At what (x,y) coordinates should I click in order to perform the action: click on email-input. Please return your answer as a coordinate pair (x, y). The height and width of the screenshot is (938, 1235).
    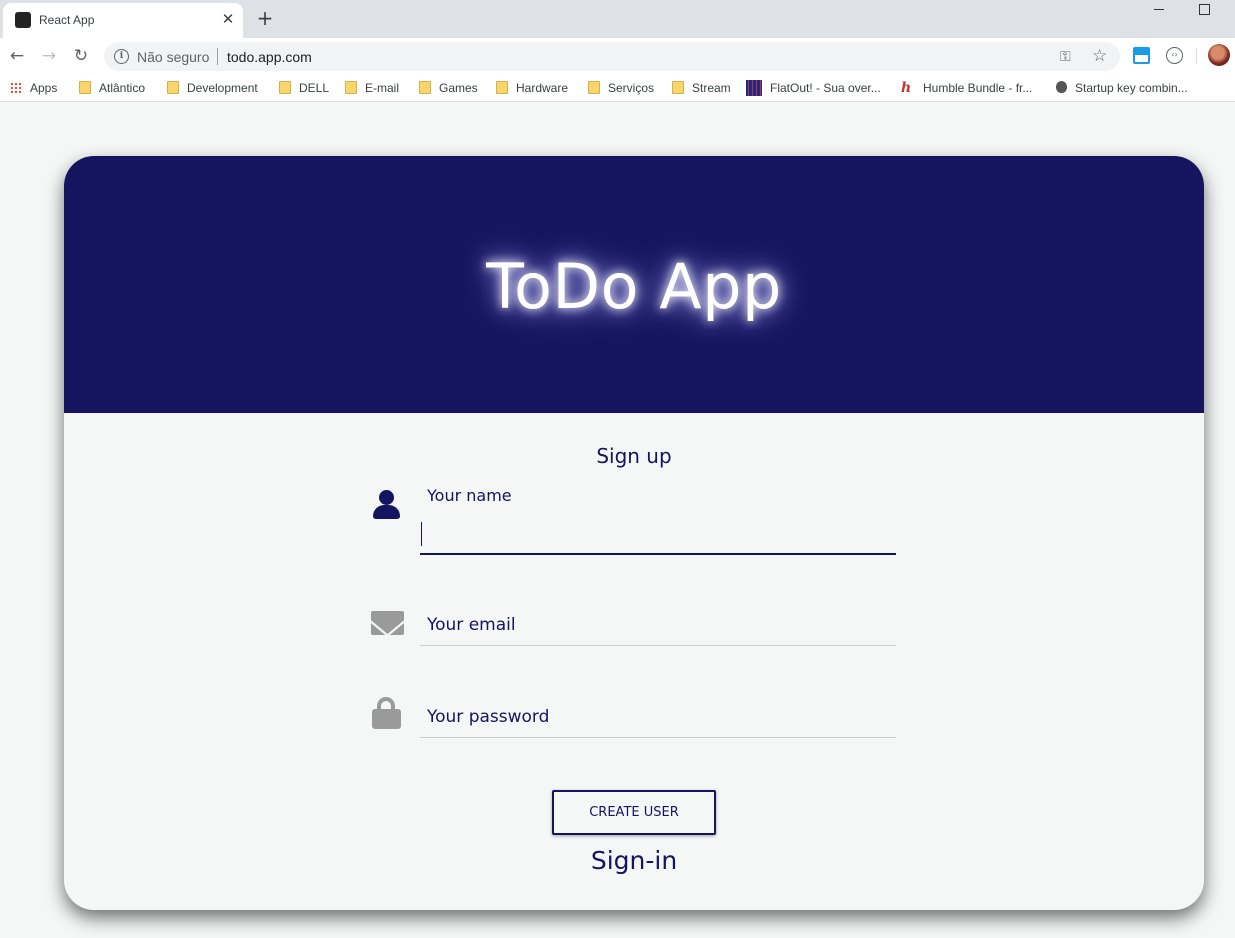
    Looking at the image, I should click on (658, 627).